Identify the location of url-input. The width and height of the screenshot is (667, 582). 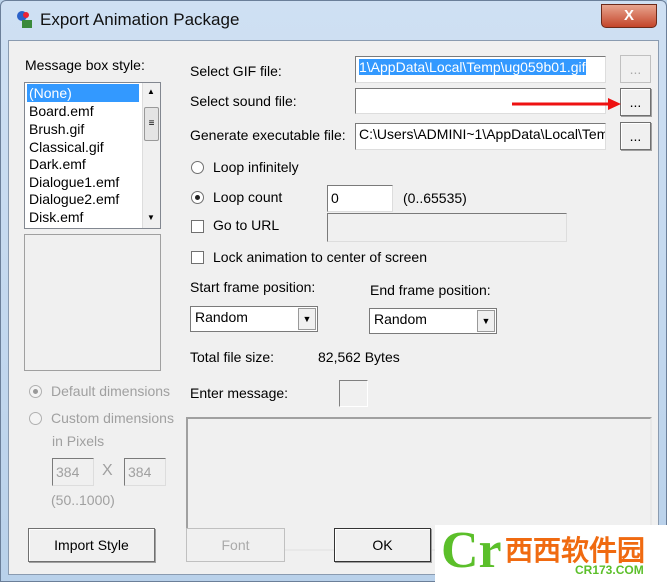
(447, 227).